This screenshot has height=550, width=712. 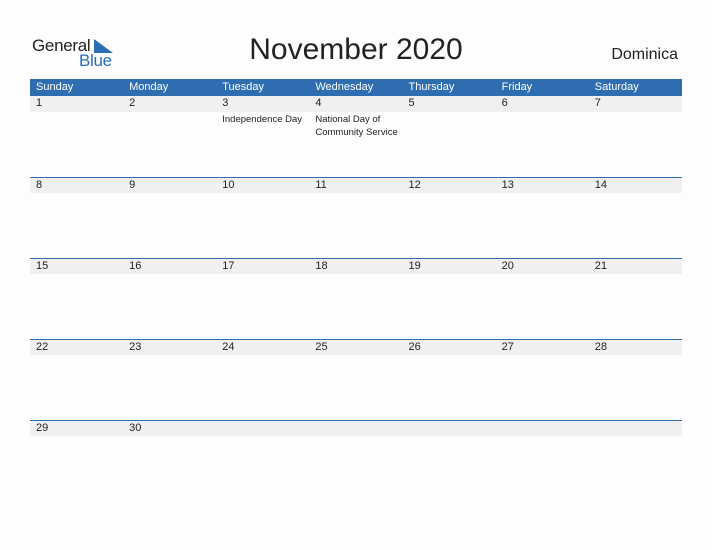 What do you see at coordinates (356, 379) in the screenshot?
I see `week-row: 22 23 24 25 26 27 28` at bounding box center [356, 379].